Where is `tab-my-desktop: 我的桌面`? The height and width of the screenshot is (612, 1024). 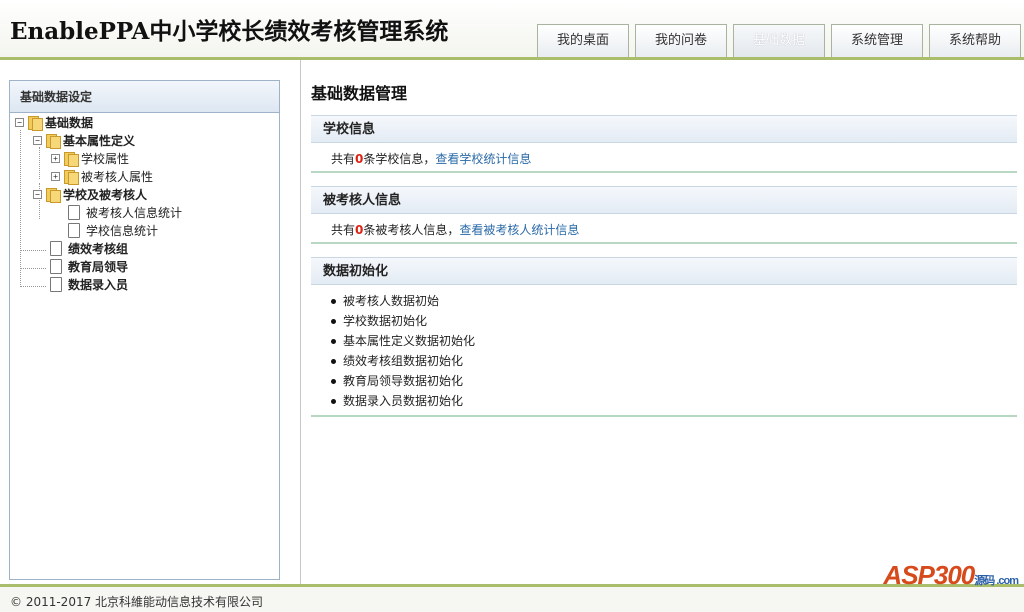 tab-my-desktop: 我的桌面 is located at coordinates (583, 40).